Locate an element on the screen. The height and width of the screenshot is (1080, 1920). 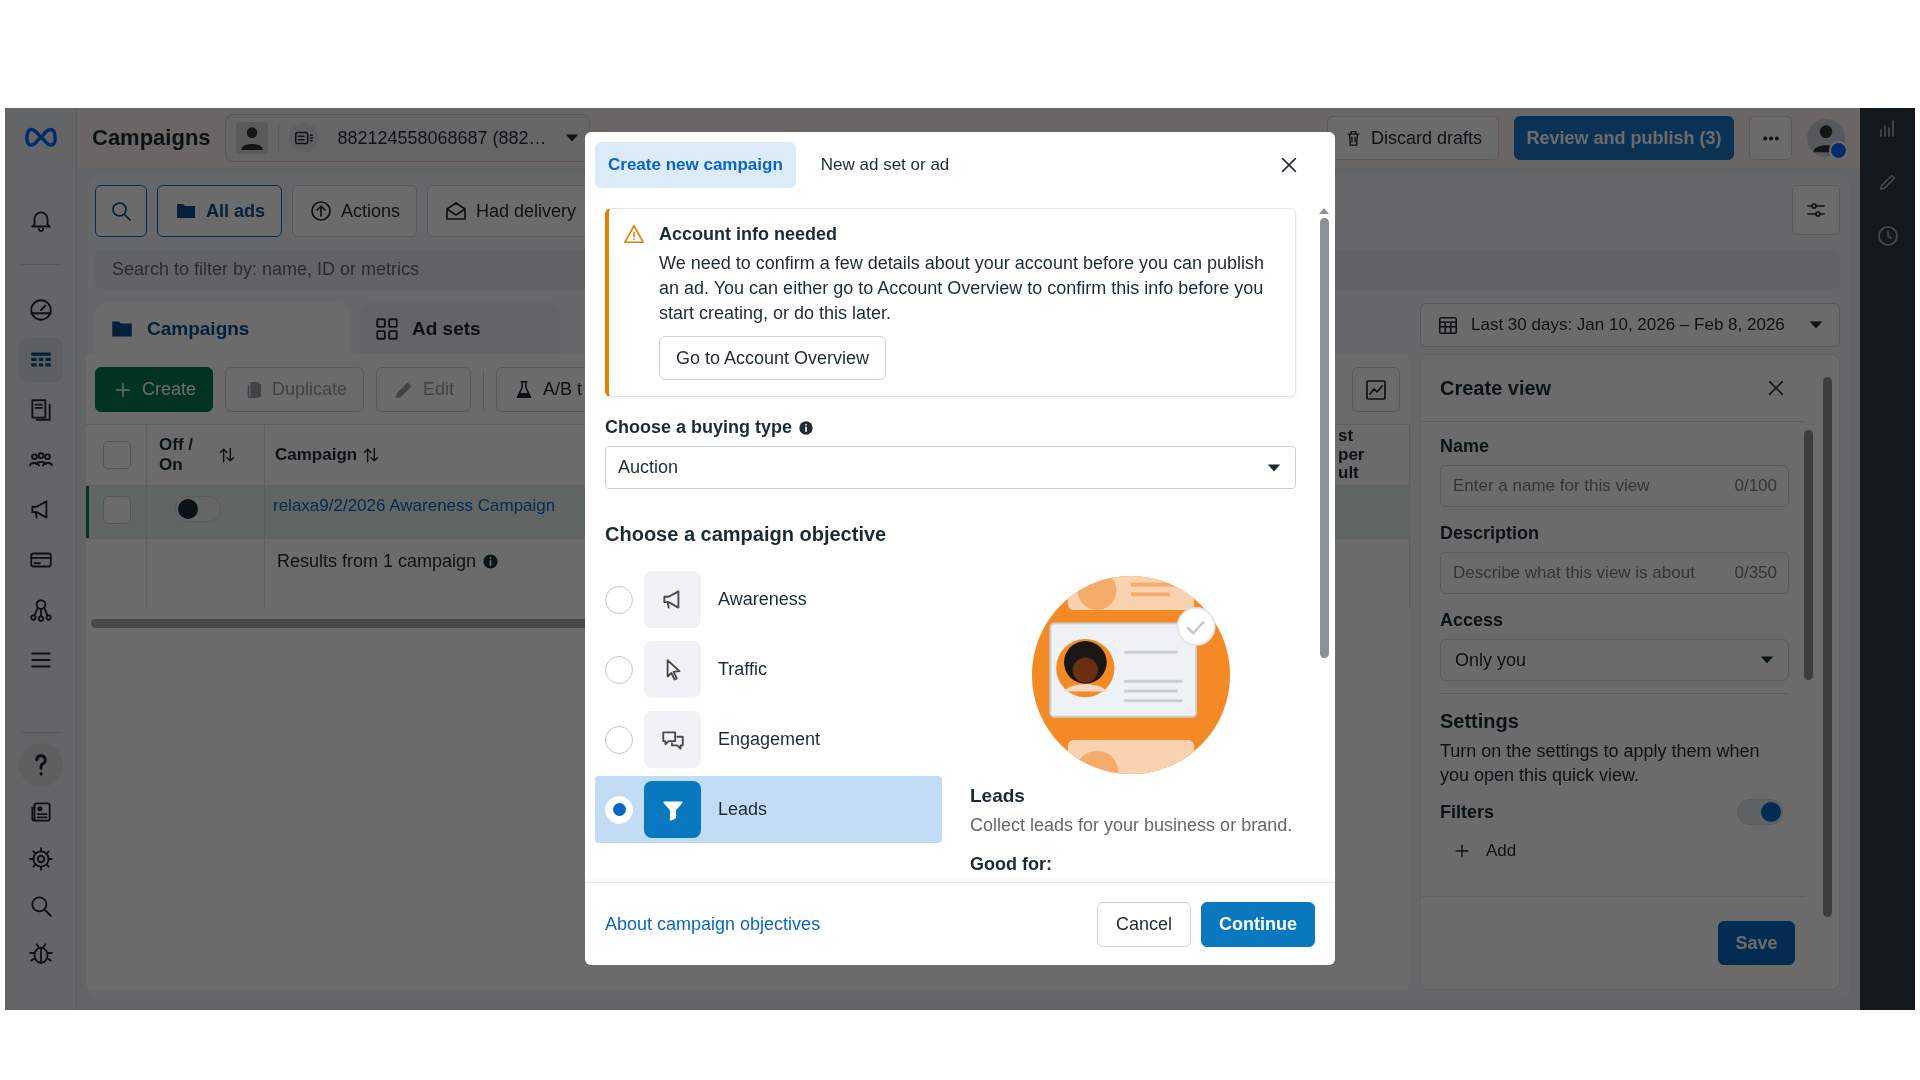
toggle-label: Filters is located at coordinates (1467, 812).